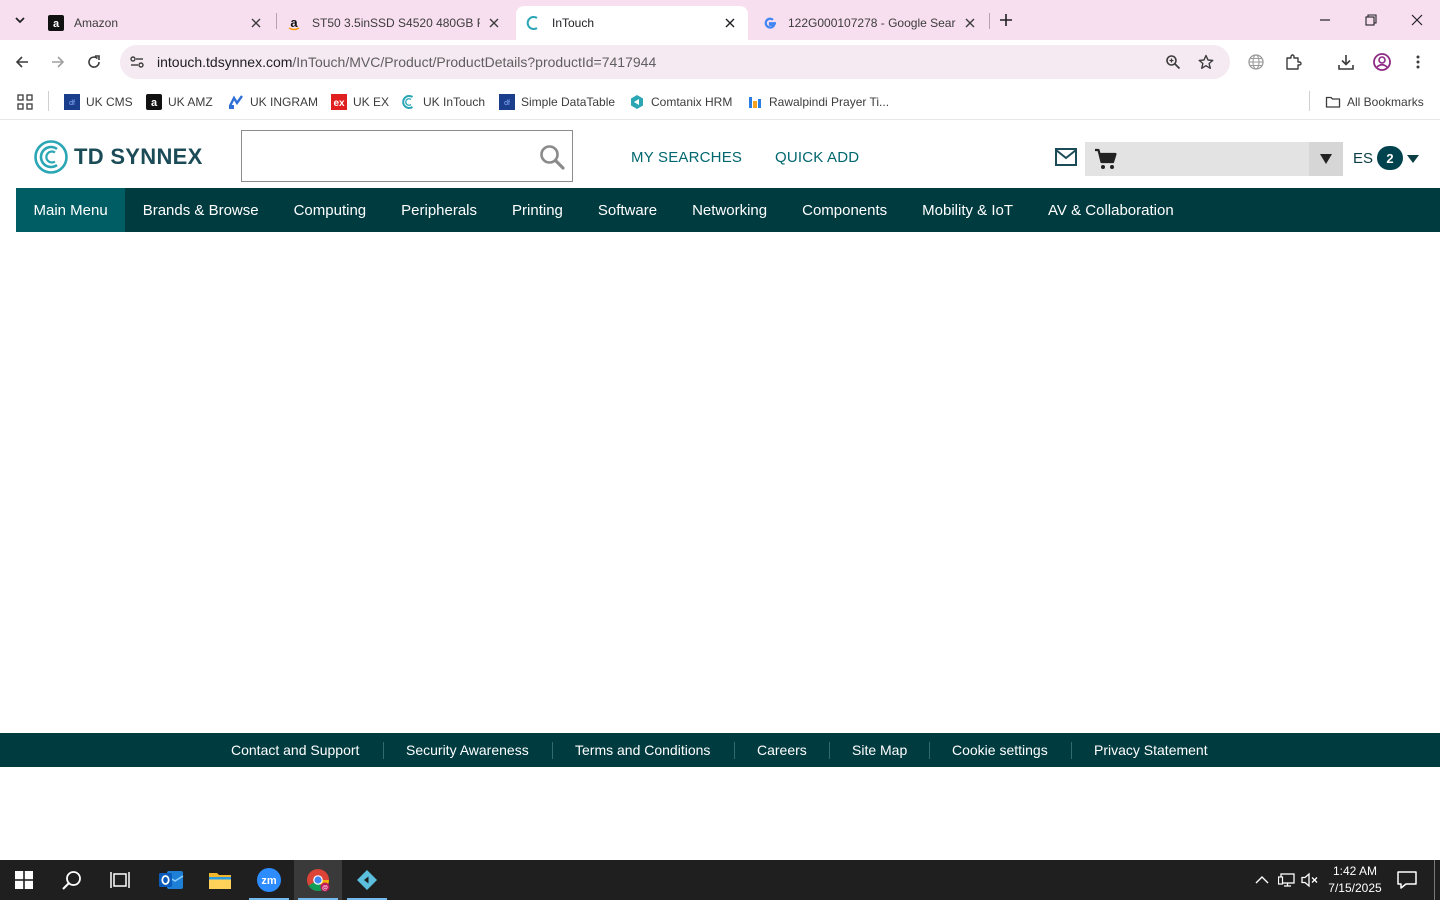  I want to click on chrome-taskbar-app: @, so click(318, 880).